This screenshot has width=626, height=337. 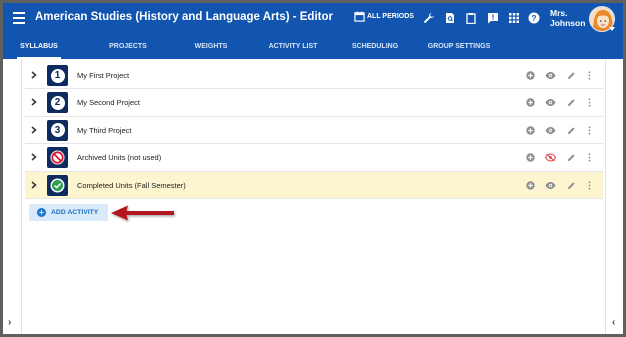 What do you see at coordinates (108, 102) in the screenshot?
I see `unit-title: My Second Project` at bounding box center [108, 102].